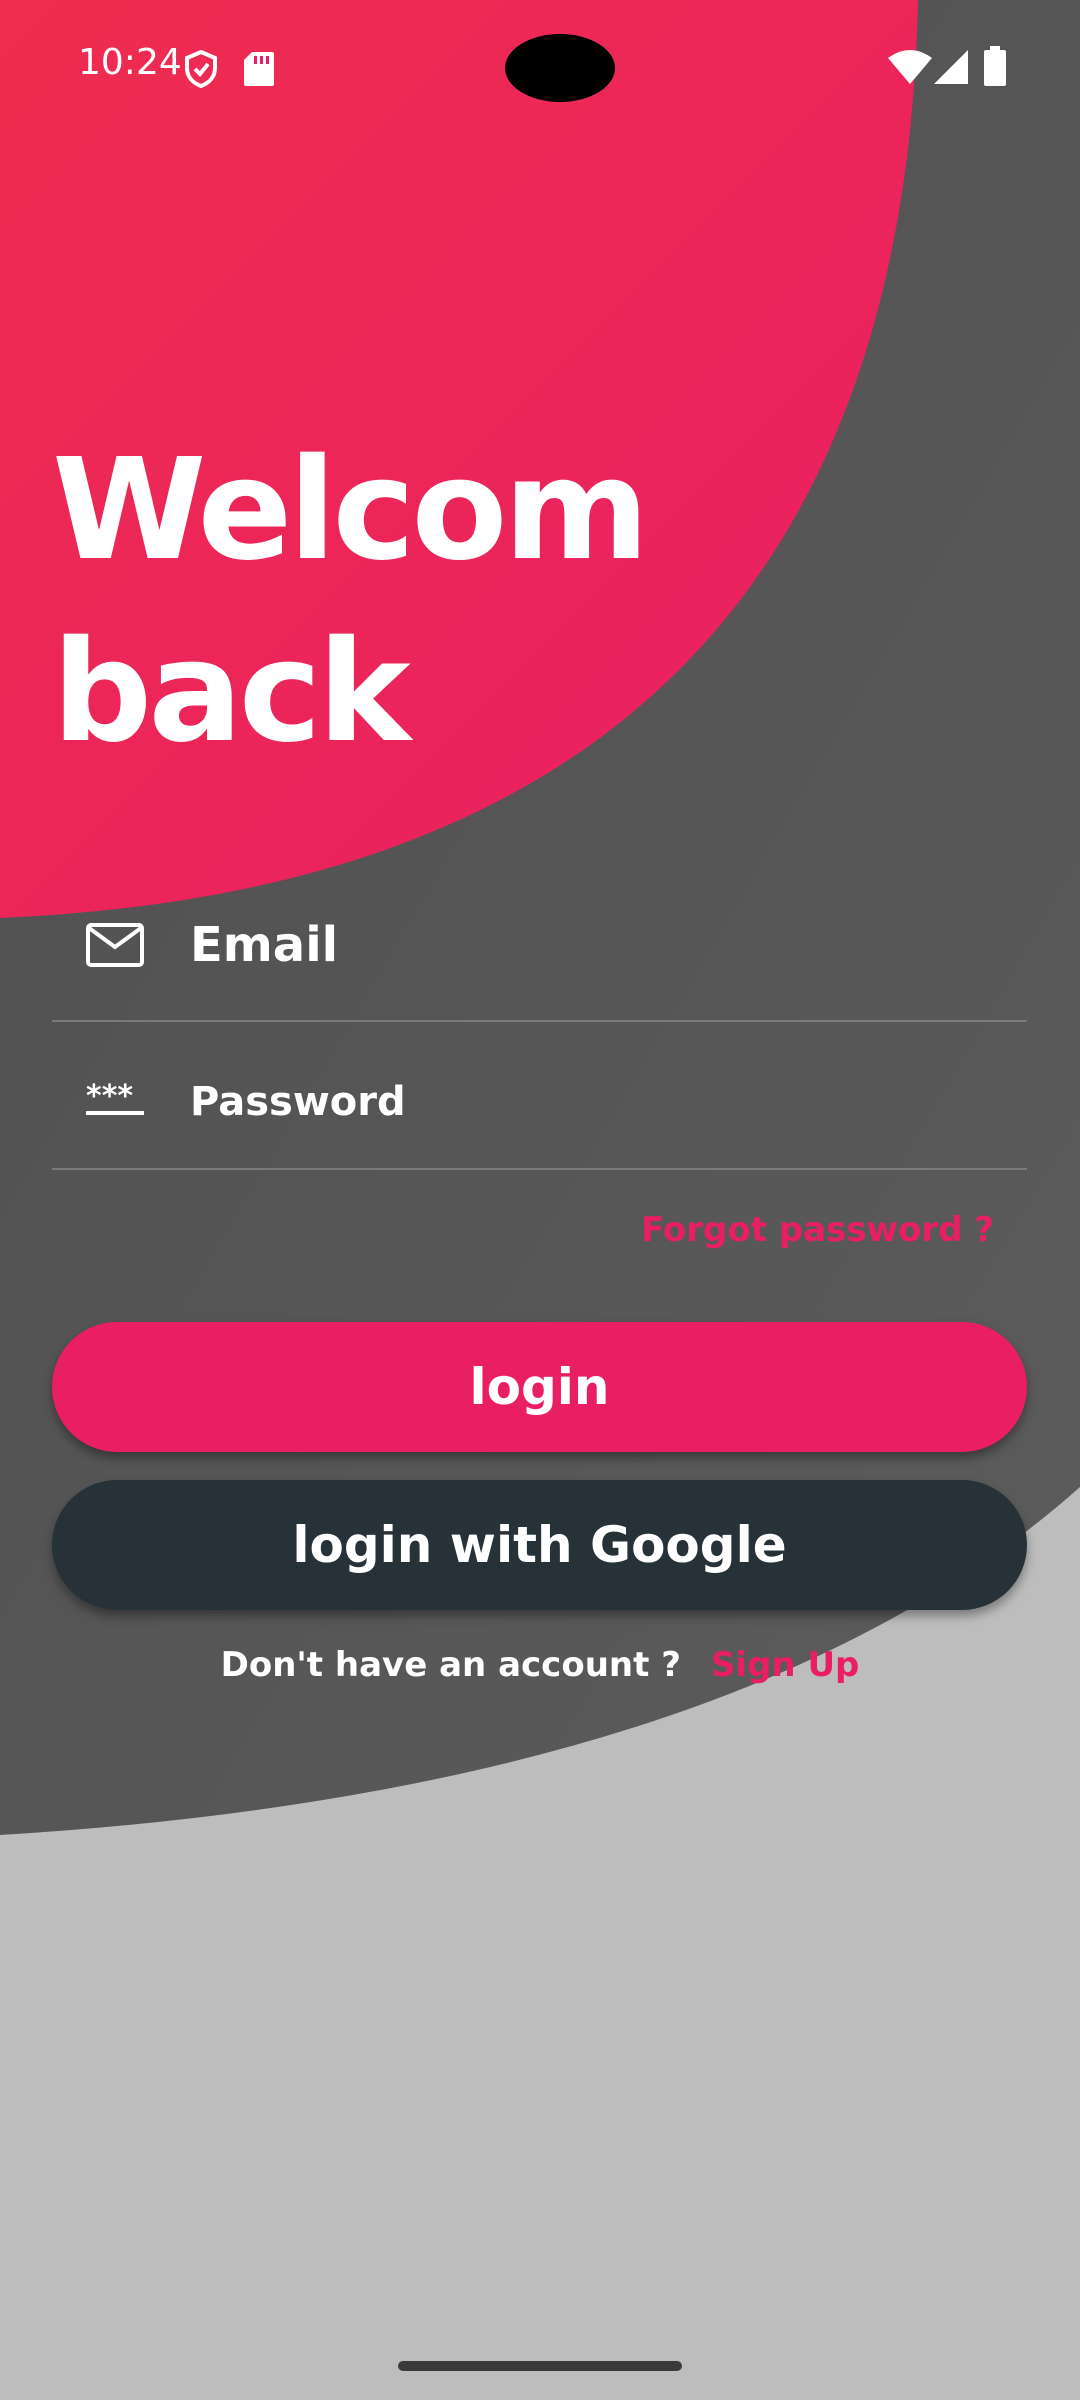 The width and height of the screenshot is (1080, 2400). What do you see at coordinates (910, 67) in the screenshot?
I see `wifi-icon` at bounding box center [910, 67].